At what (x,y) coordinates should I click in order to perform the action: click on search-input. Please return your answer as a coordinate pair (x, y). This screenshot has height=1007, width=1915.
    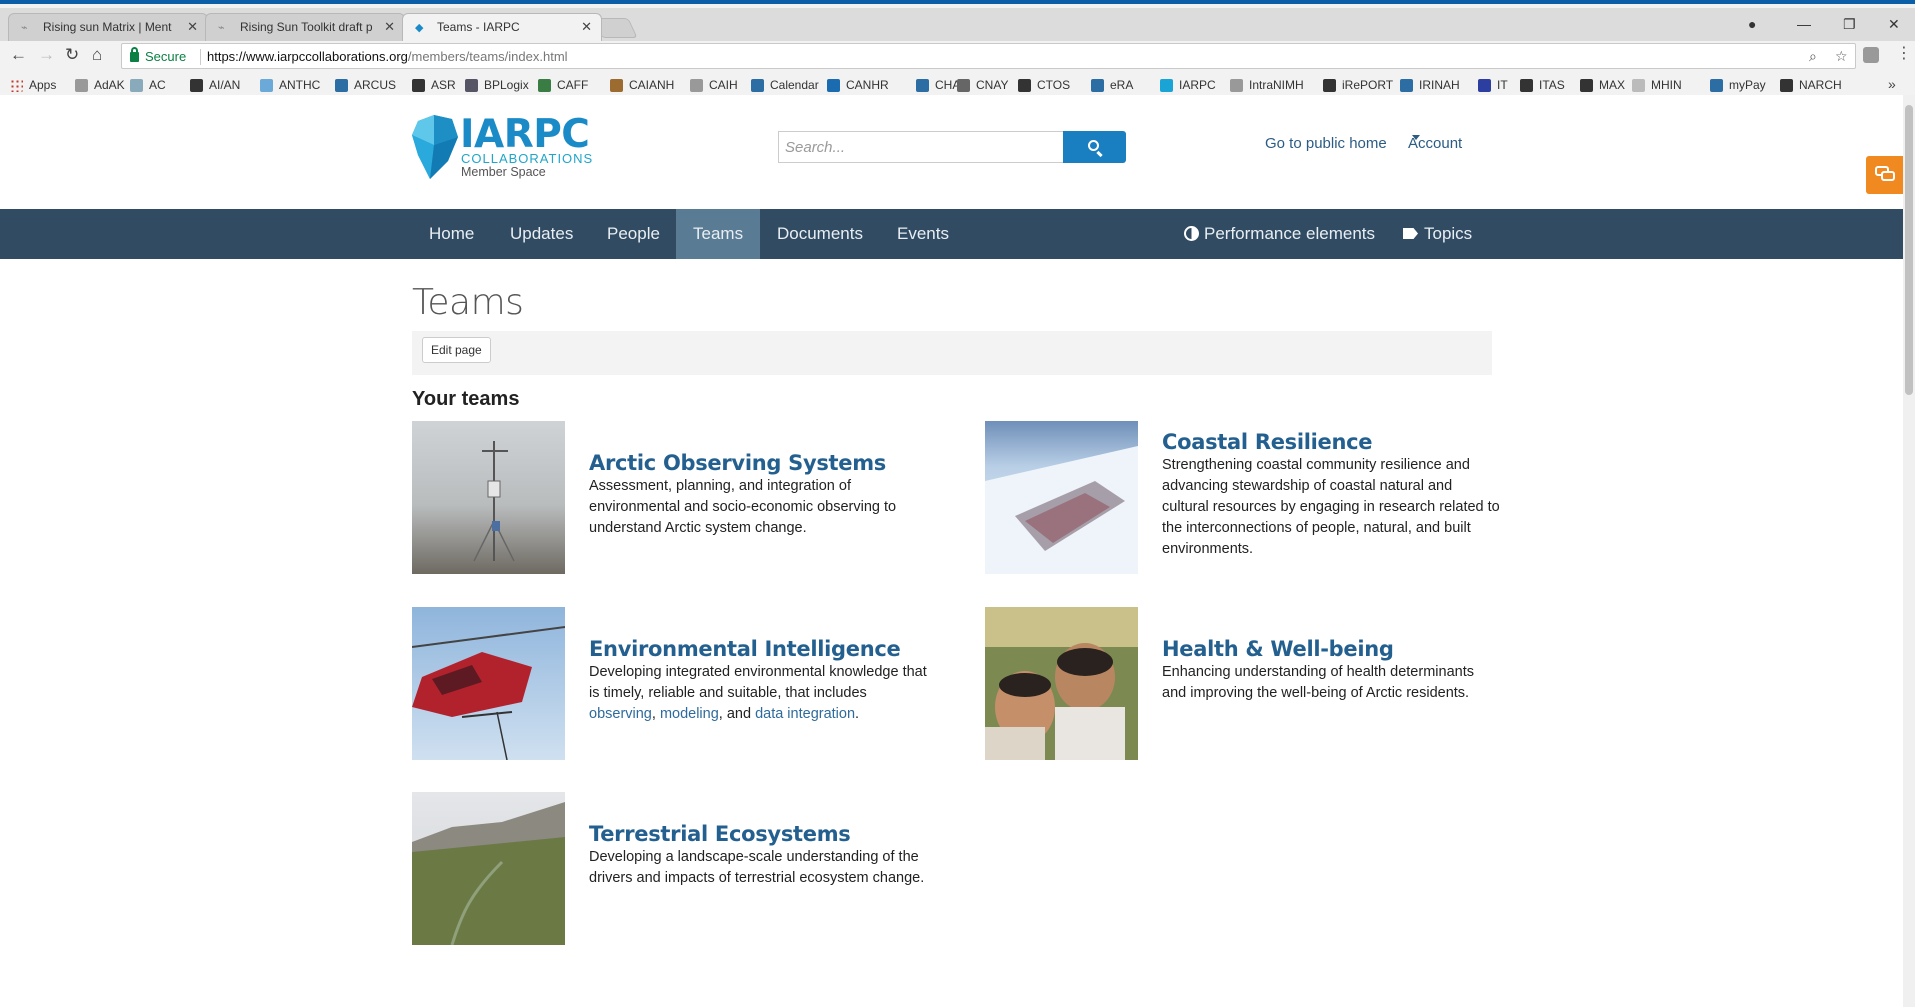
    Looking at the image, I should click on (920, 147).